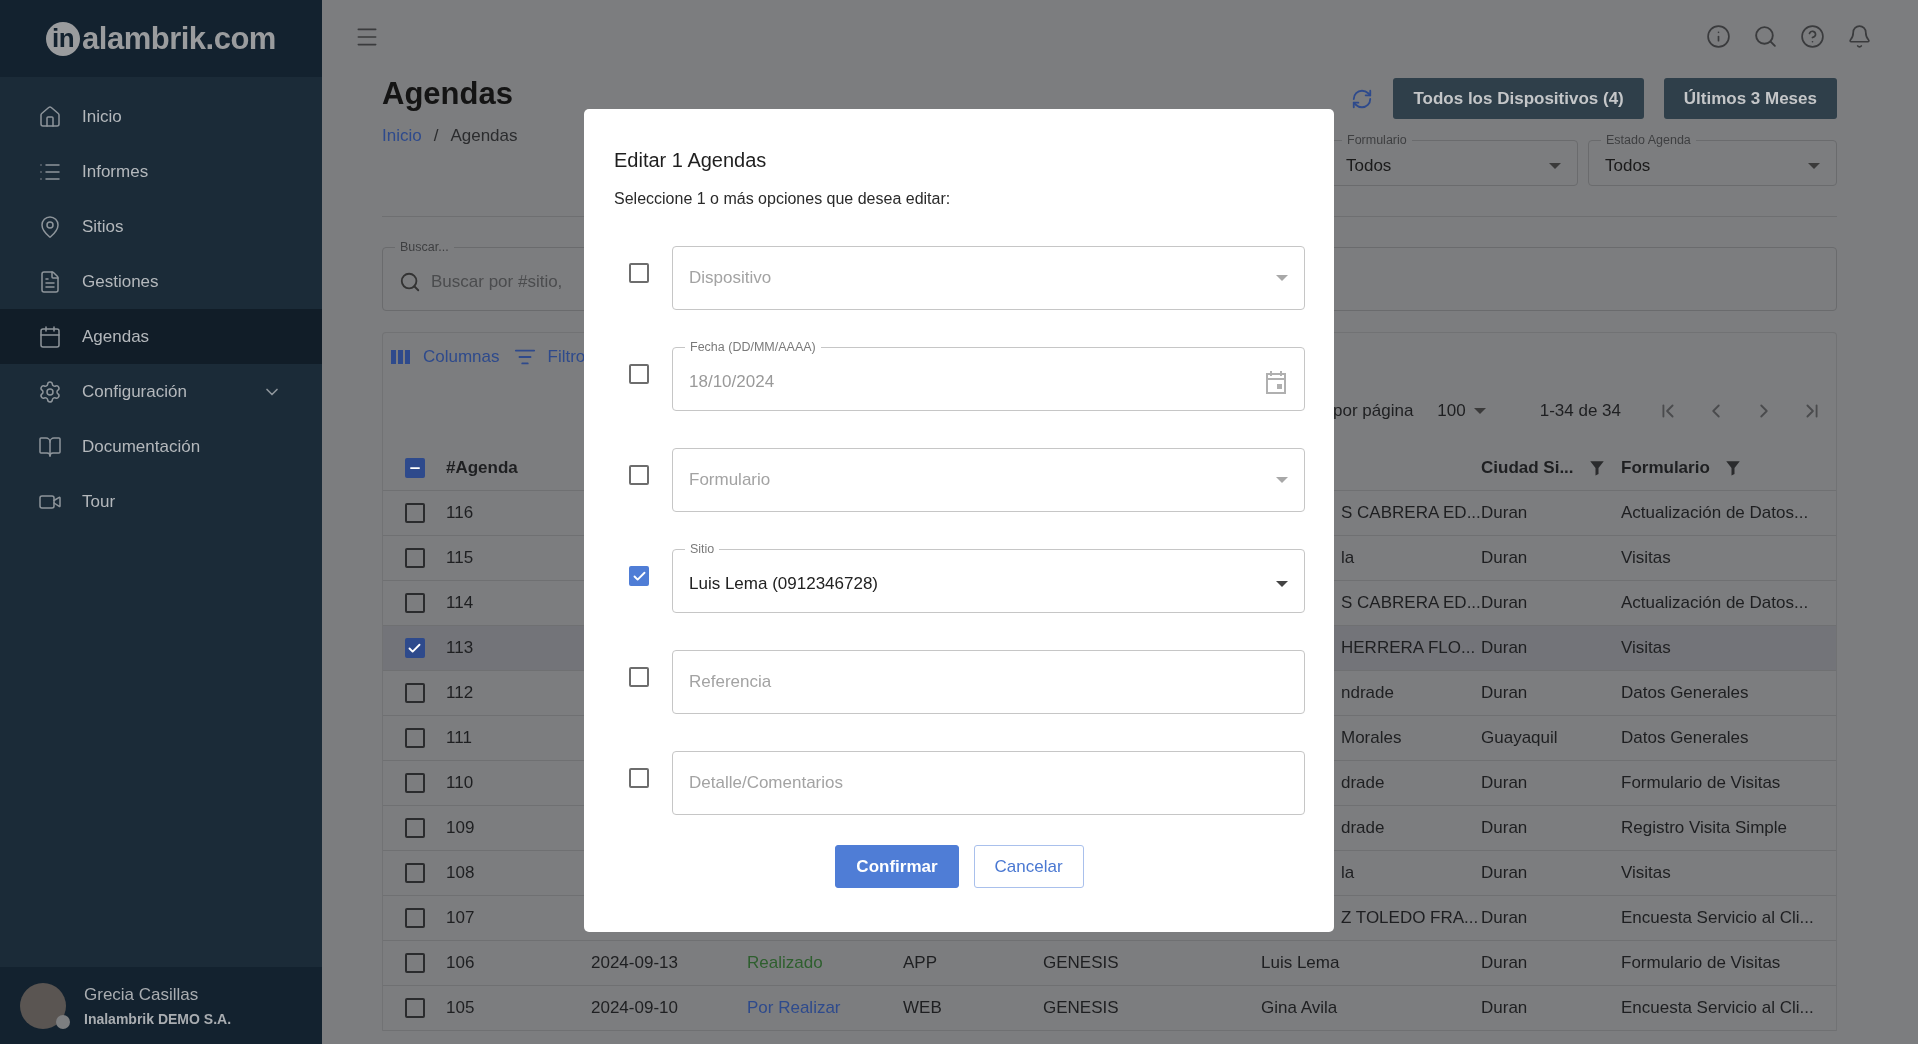 The image size is (1918, 1044). I want to click on dialog-prompt: Seleccione 1 o más opciones que desea editar:, so click(783, 199).